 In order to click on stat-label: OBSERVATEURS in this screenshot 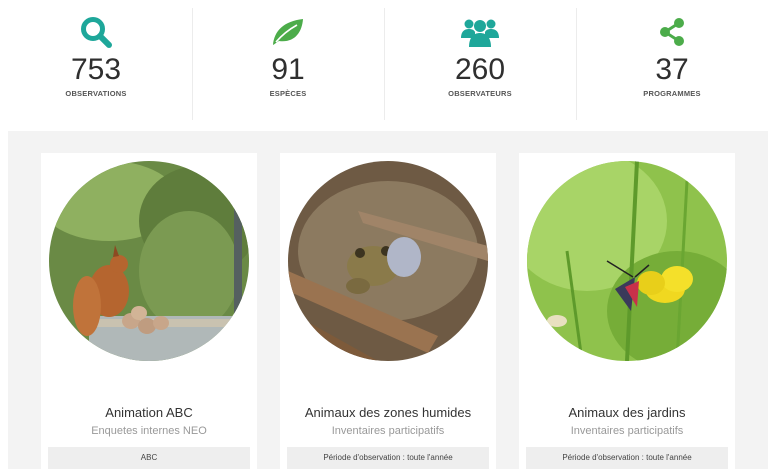, I will do `click(480, 93)`.